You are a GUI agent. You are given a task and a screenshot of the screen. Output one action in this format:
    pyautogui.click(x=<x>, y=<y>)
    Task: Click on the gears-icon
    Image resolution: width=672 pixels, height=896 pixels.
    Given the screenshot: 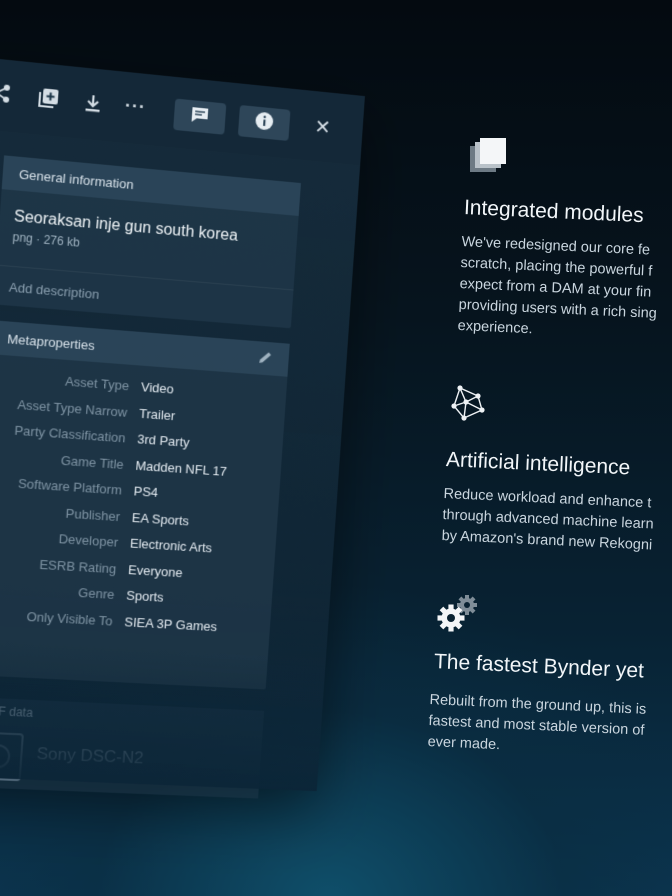 What is the action you would take?
    pyautogui.click(x=460, y=615)
    